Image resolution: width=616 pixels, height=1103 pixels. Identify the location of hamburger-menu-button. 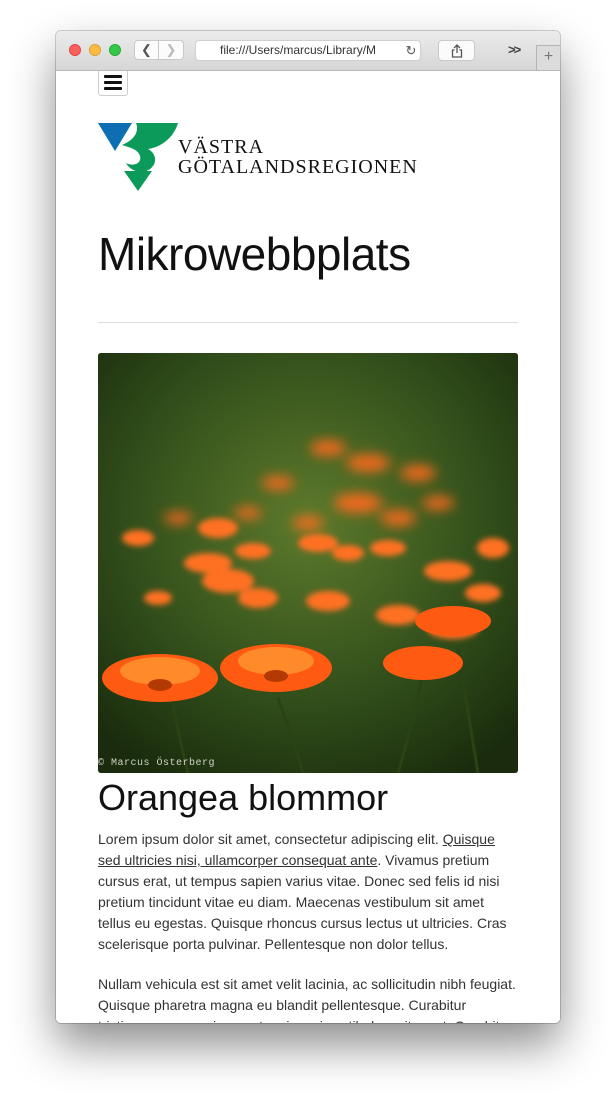
(113, 83).